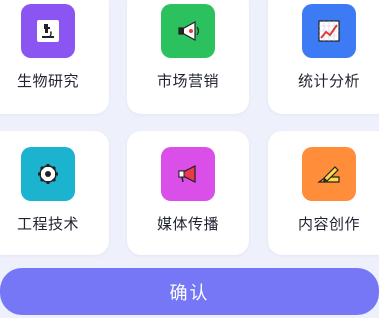 The height and width of the screenshot is (318, 379). Describe the element at coordinates (188, 174) in the screenshot. I see `bullhorn-icon` at that location.